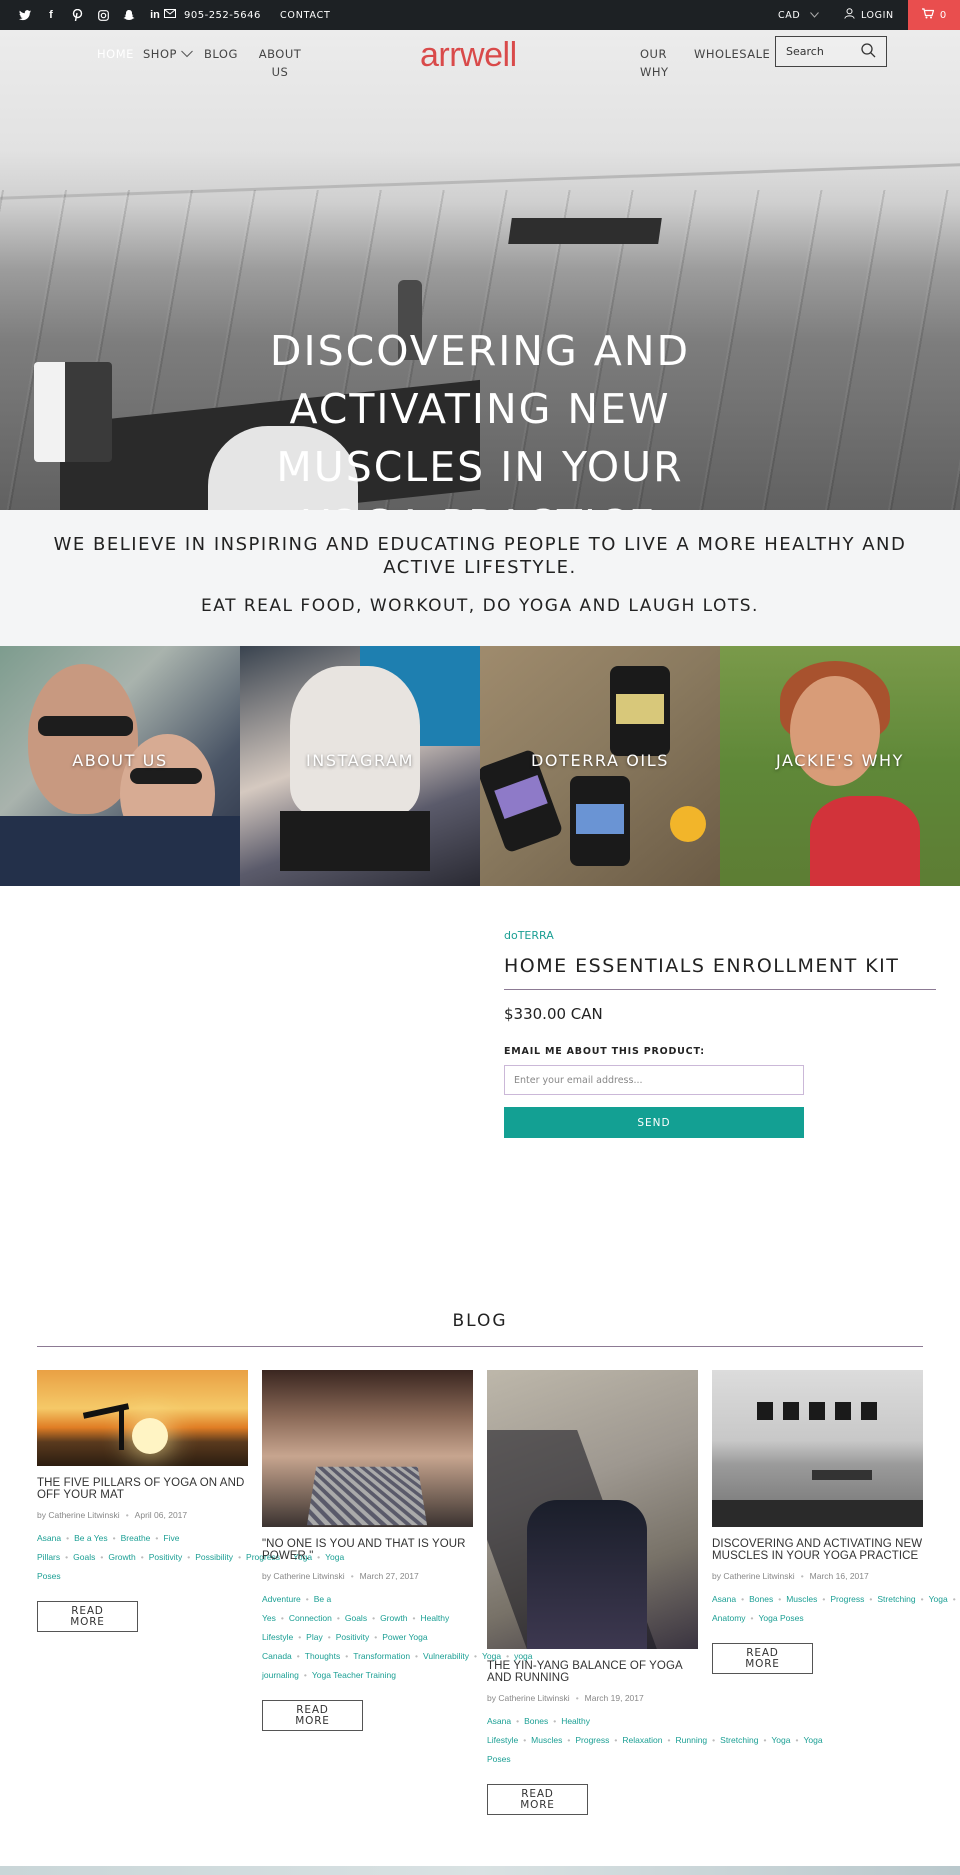 The image size is (960, 1875). I want to click on nav-wholesale: WHOLESALE, so click(732, 54).